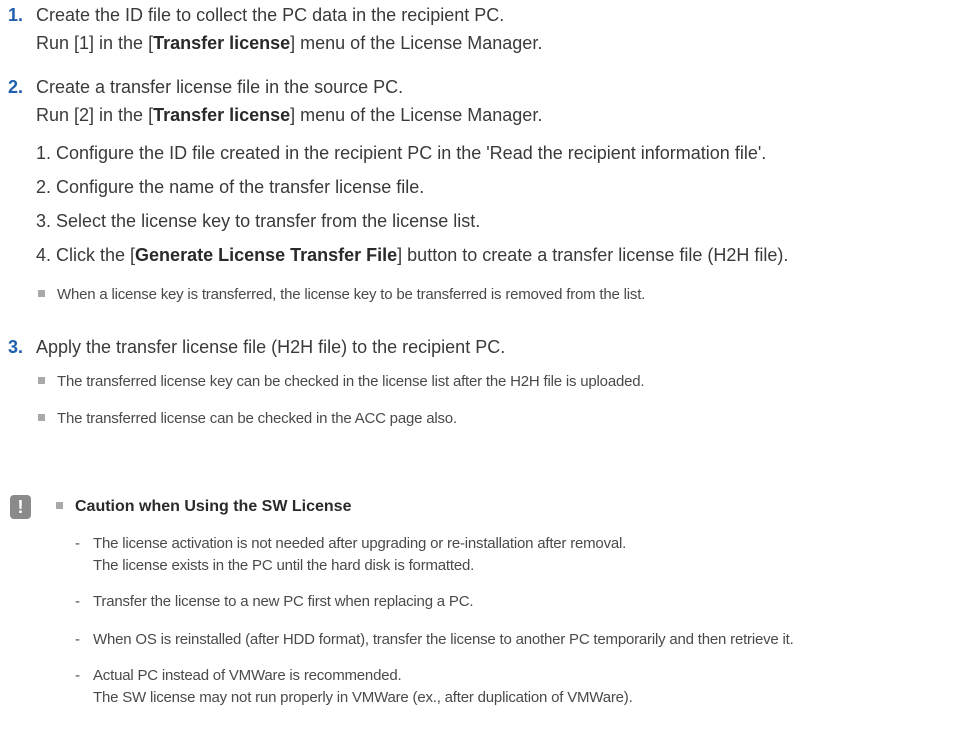 The image size is (977, 733). I want to click on caution-icon: !, so click(20, 507).